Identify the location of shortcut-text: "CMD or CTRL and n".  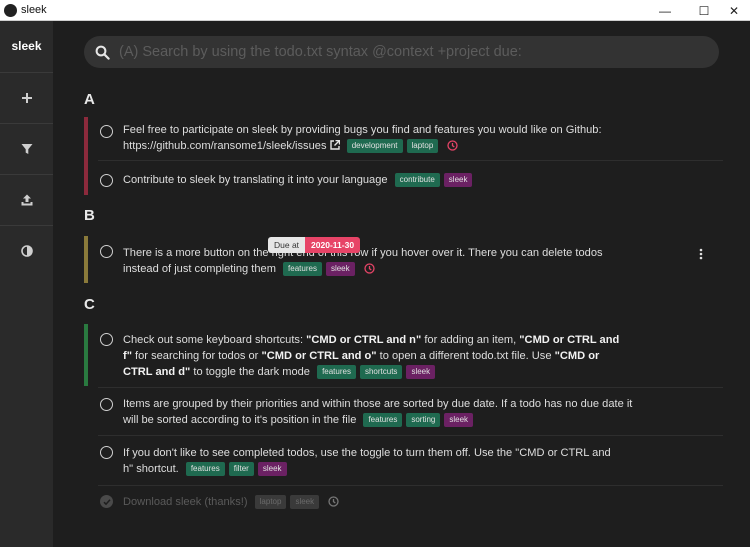
(364, 340).